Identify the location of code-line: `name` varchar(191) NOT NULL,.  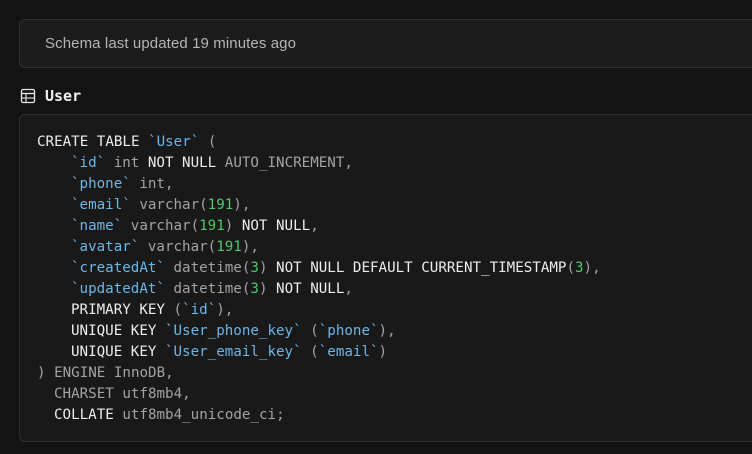
(319, 226).